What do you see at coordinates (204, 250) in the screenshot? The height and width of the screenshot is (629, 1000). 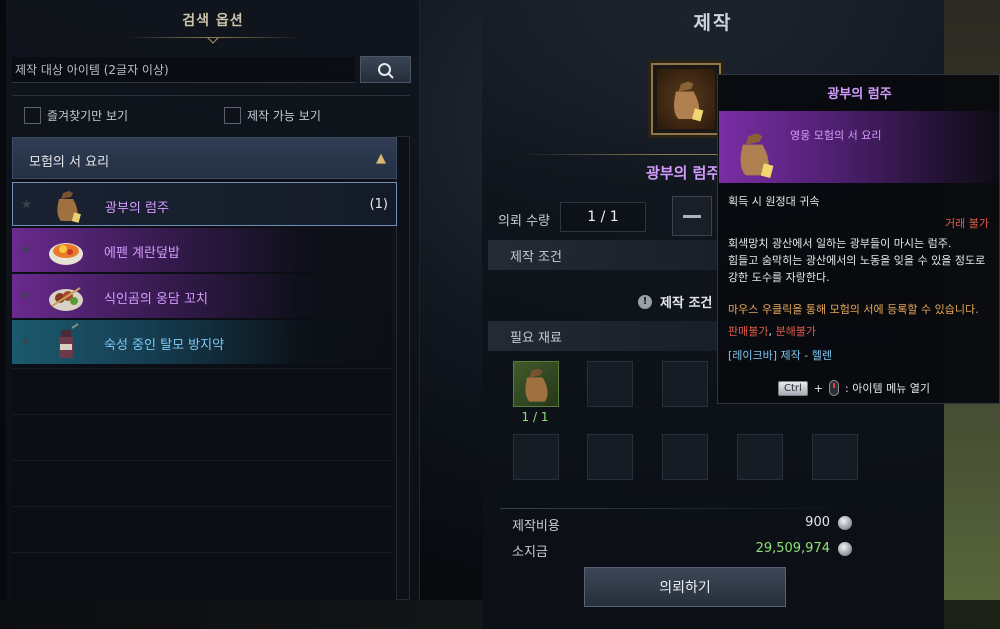 I see `recipe-item: ★ 에펜 계란덮밥` at bounding box center [204, 250].